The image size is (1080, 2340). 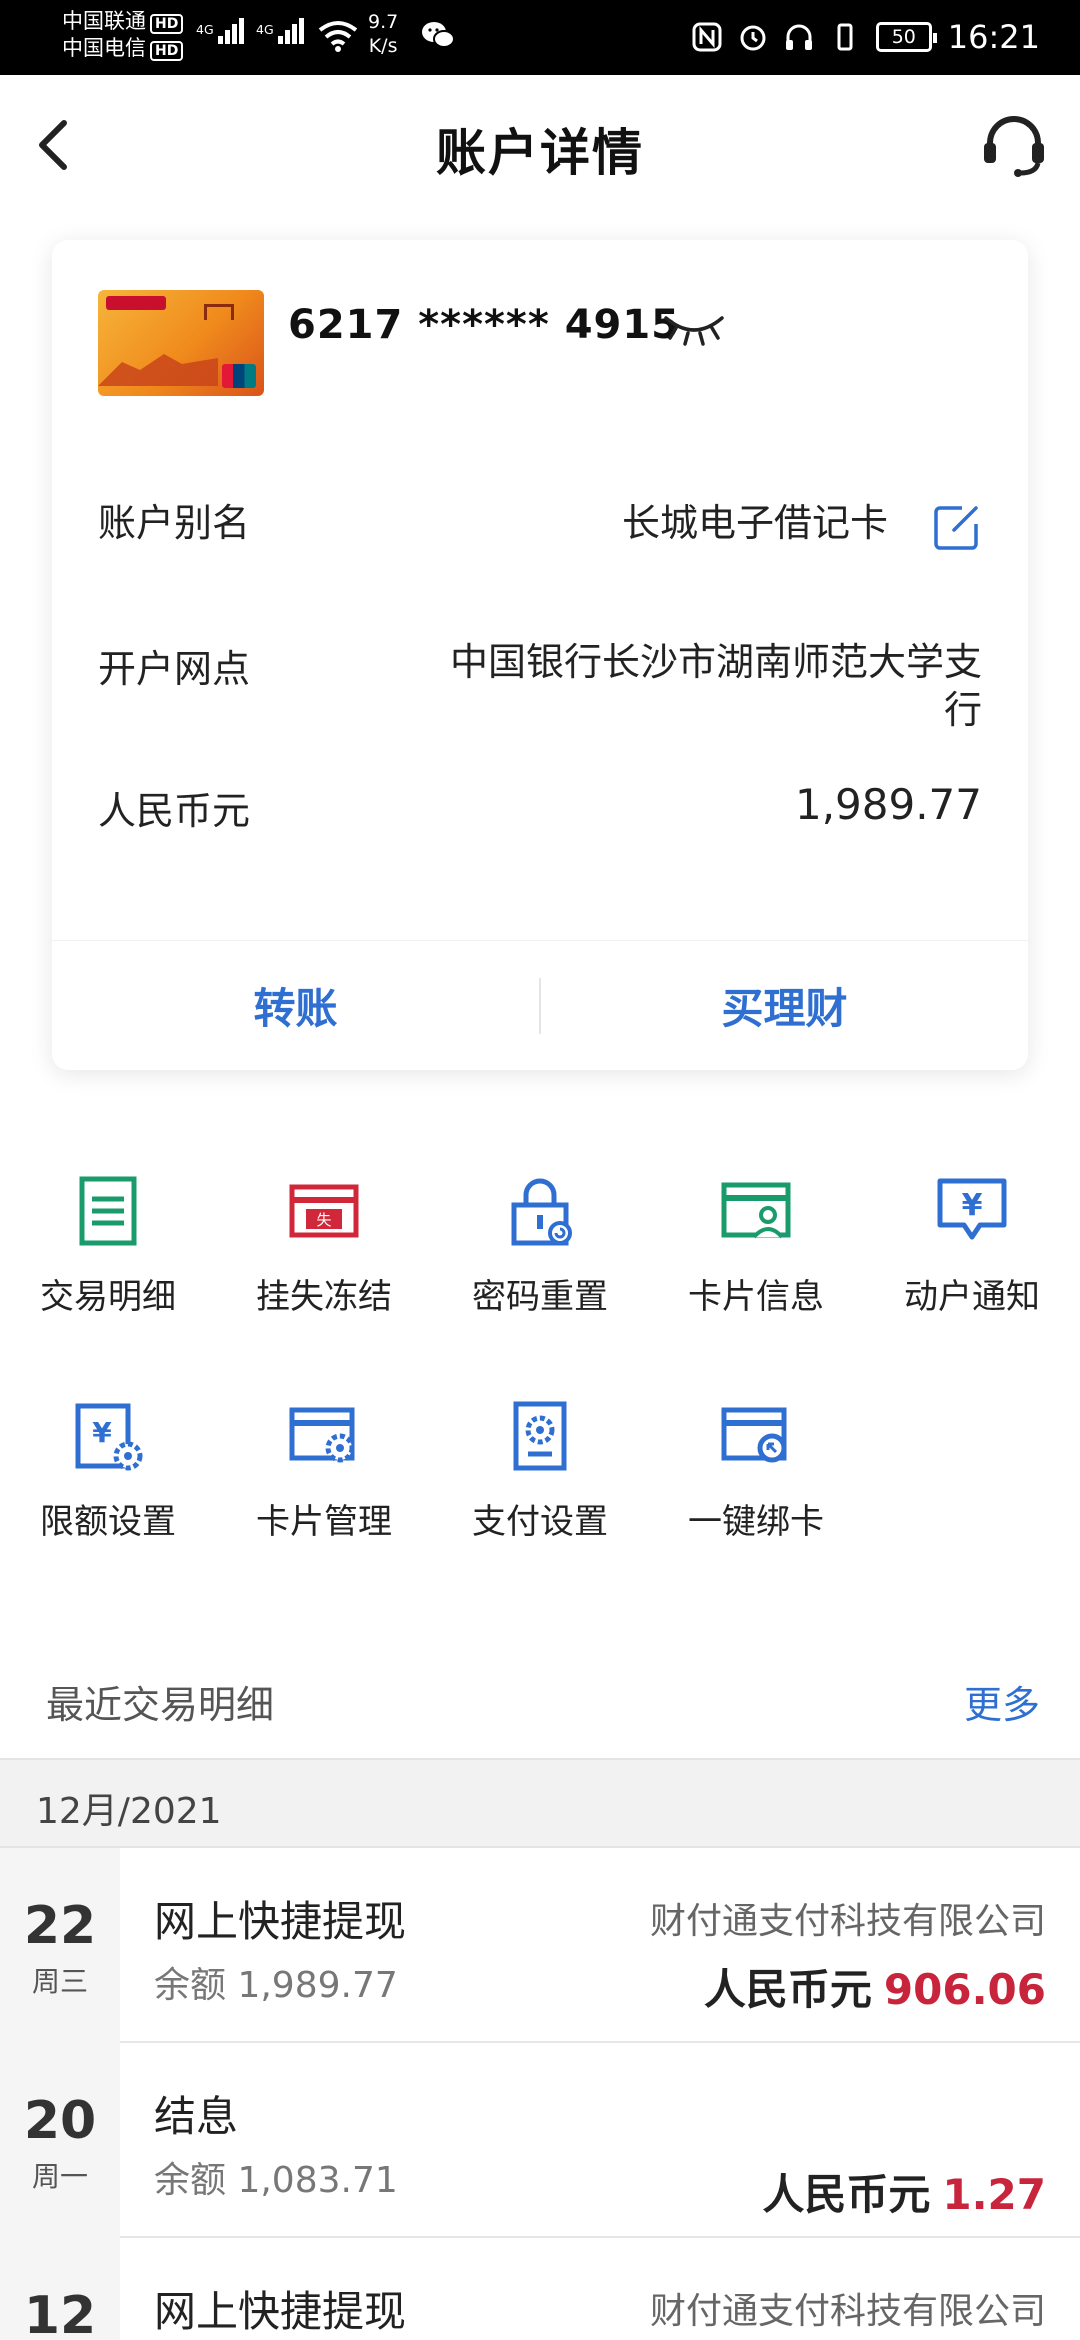 I want to click on alias-label: 账户别名, so click(x=174, y=523).